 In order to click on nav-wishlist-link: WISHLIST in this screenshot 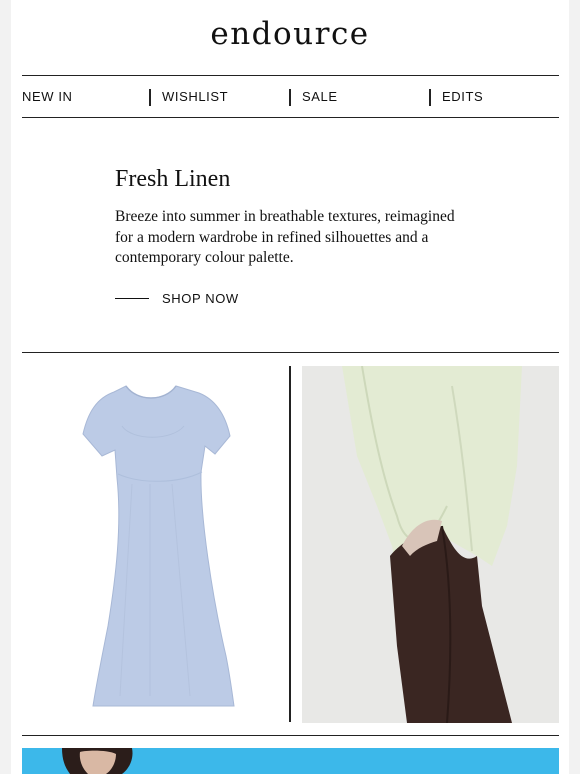, I will do `click(195, 97)`.